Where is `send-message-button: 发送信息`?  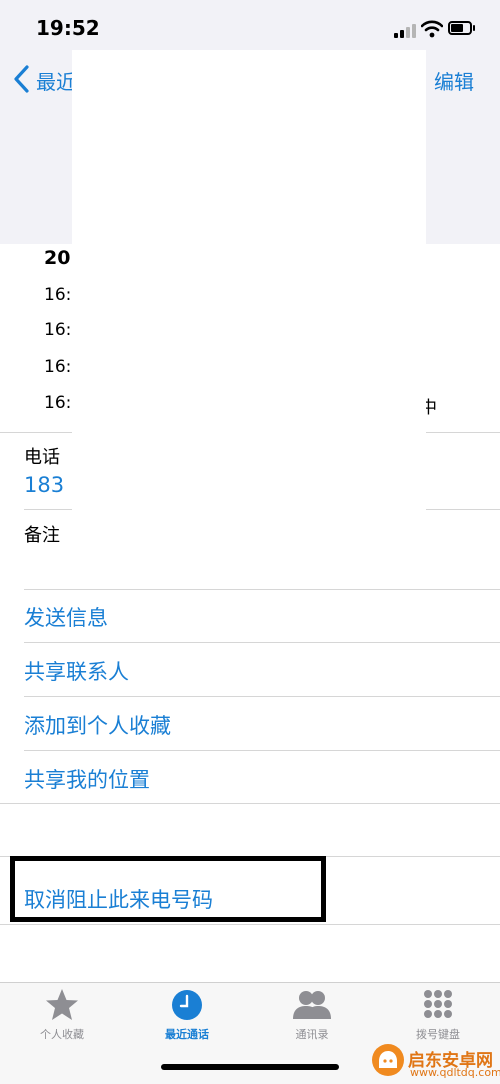
send-message-button: 发送信息 is located at coordinates (66, 617).